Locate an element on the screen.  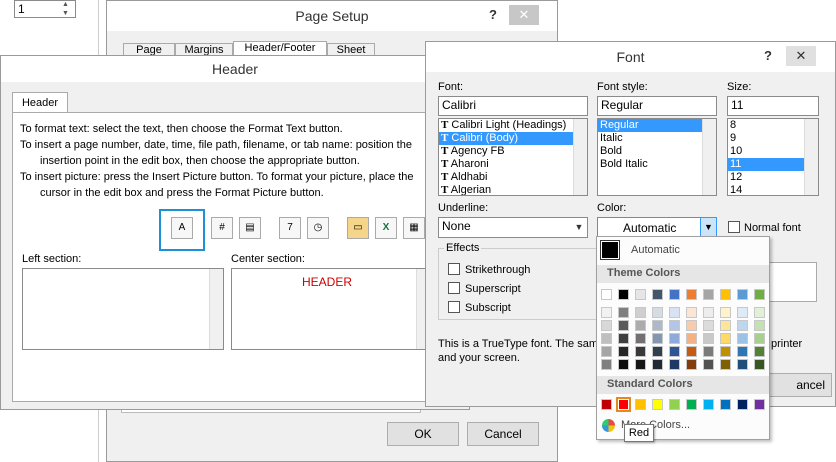
standard-color-red-selected is located at coordinates (623, 404).